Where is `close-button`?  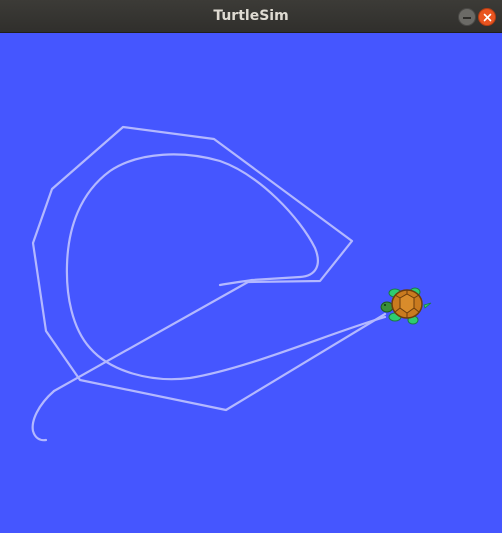 close-button is located at coordinates (487, 17).